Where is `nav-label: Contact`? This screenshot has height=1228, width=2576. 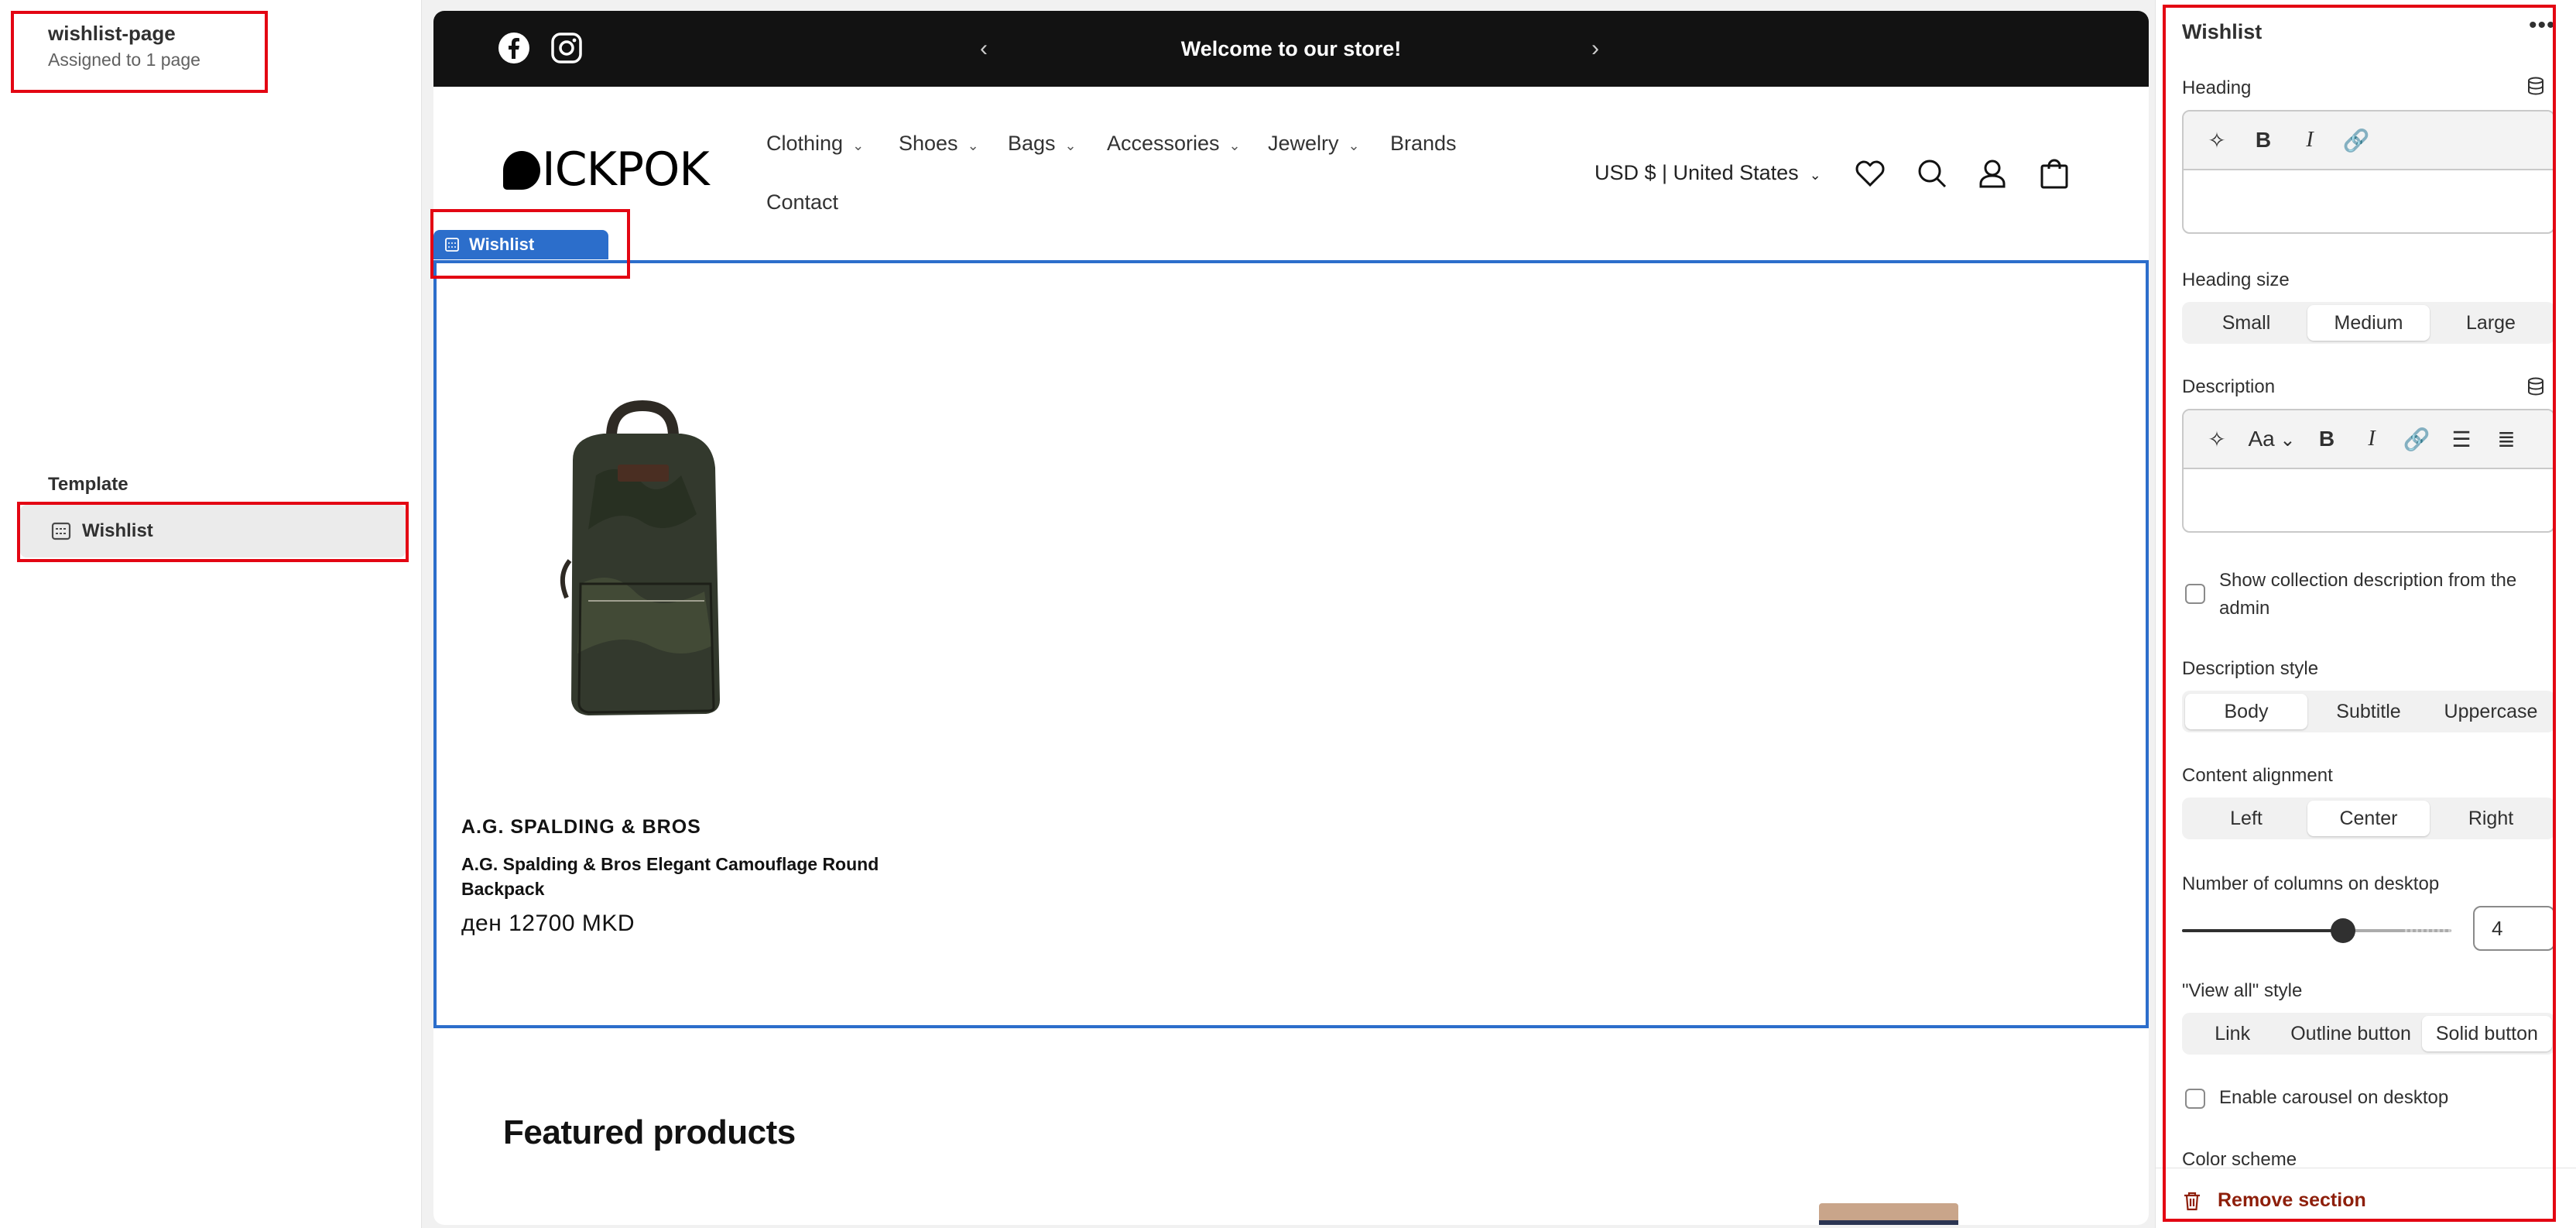 nav-label: Contact is located at coordinates (802, 202).